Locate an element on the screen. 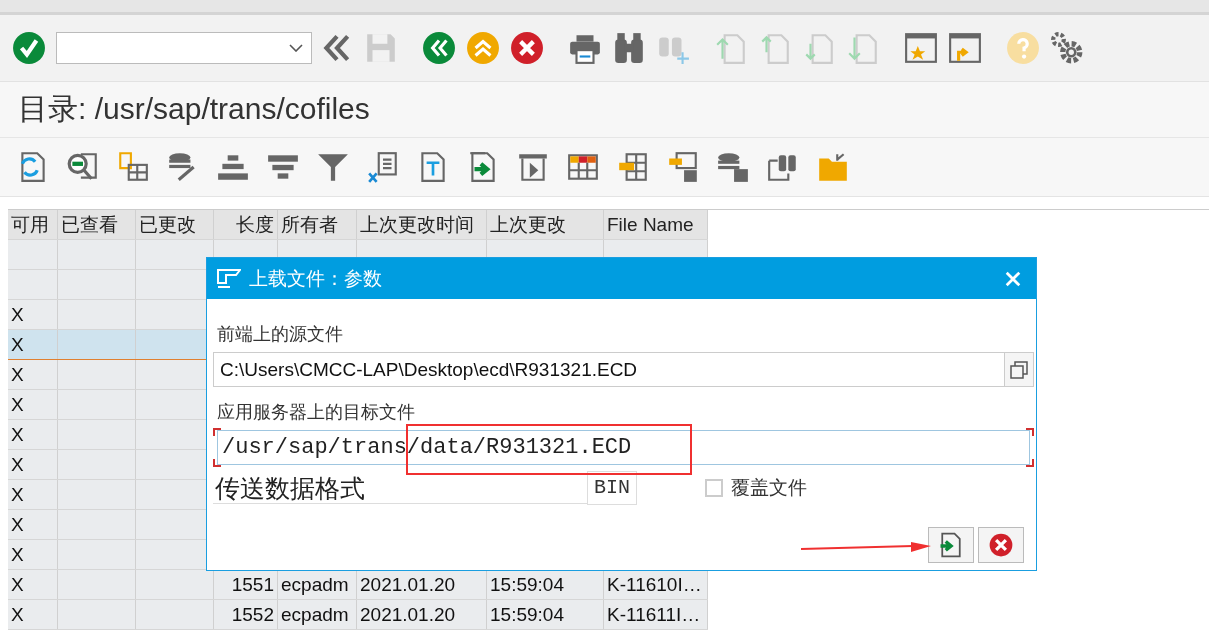  browse-button is located at coordinates (1018, 369).